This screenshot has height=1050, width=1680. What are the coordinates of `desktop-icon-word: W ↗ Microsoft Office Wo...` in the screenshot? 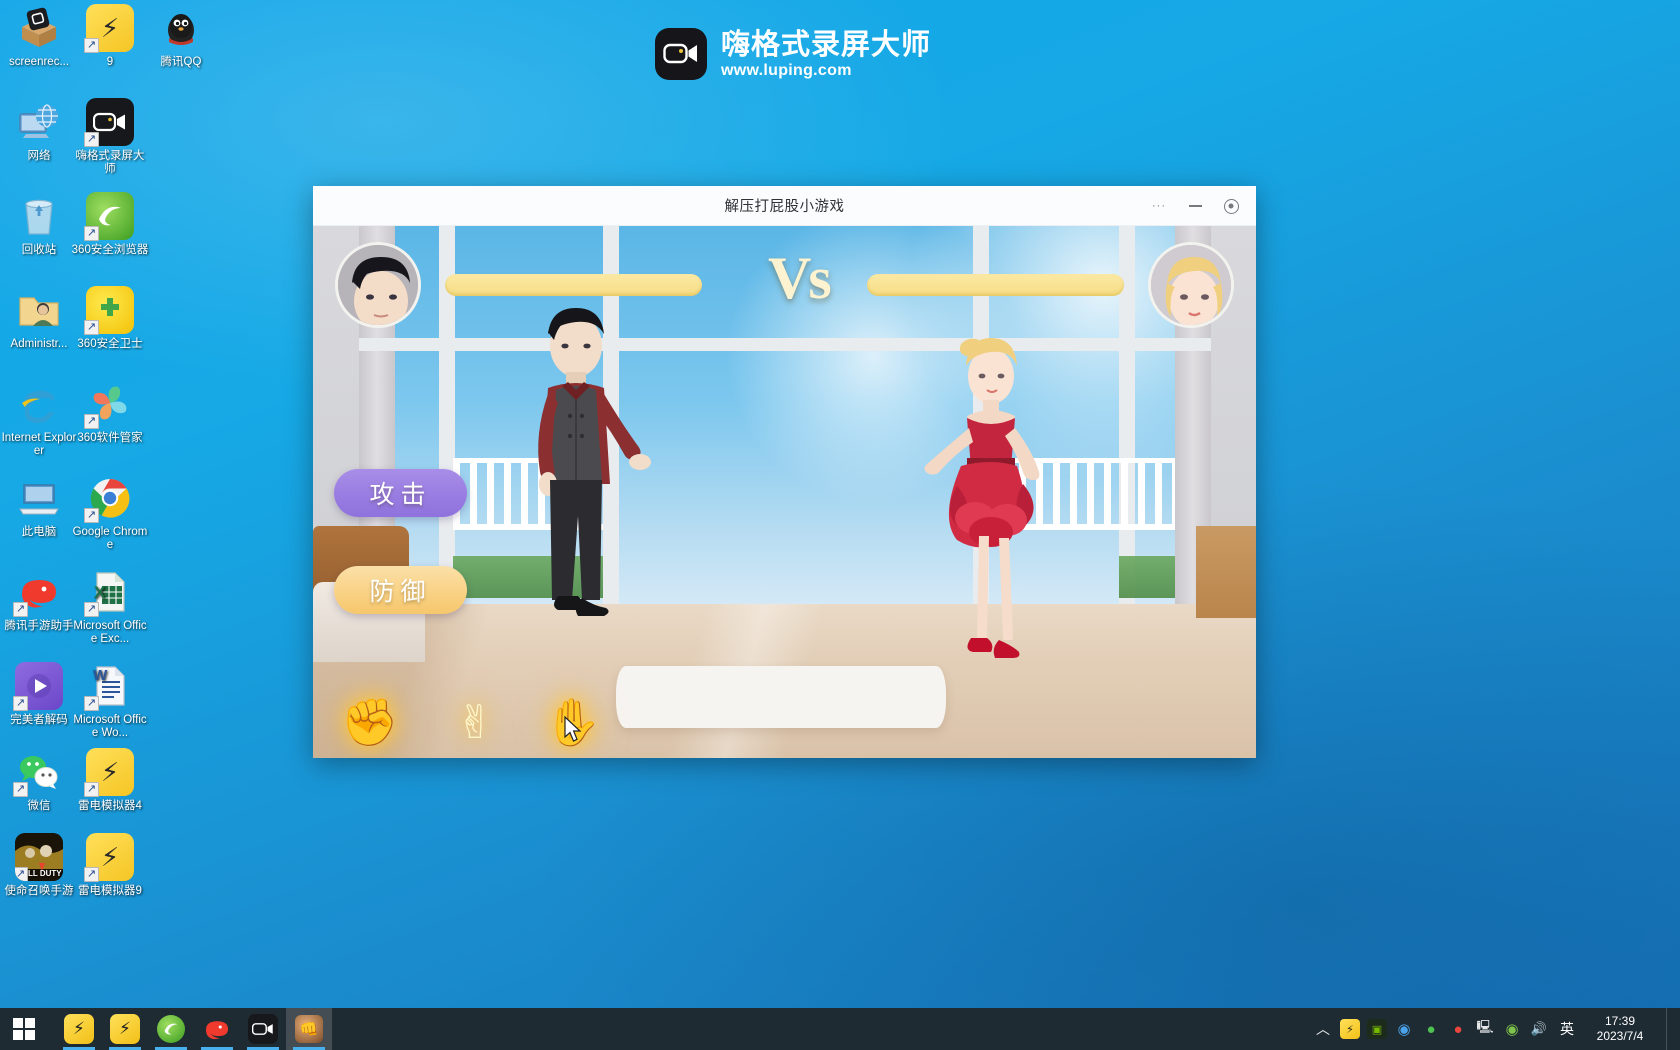 It's located at (110, 701).